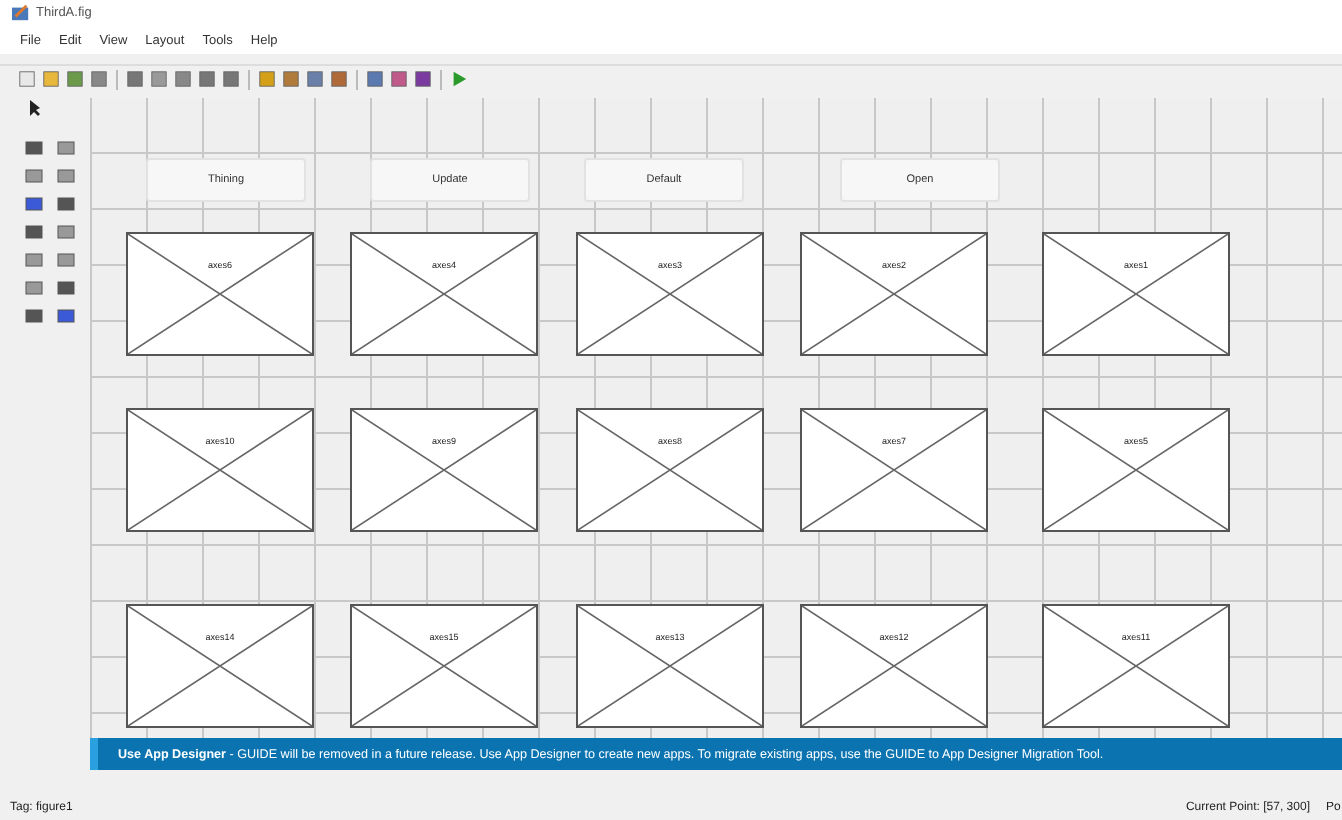  Describe the element at coordinates (75, 79) in the screenshot. I see `tool-icon` at that location.